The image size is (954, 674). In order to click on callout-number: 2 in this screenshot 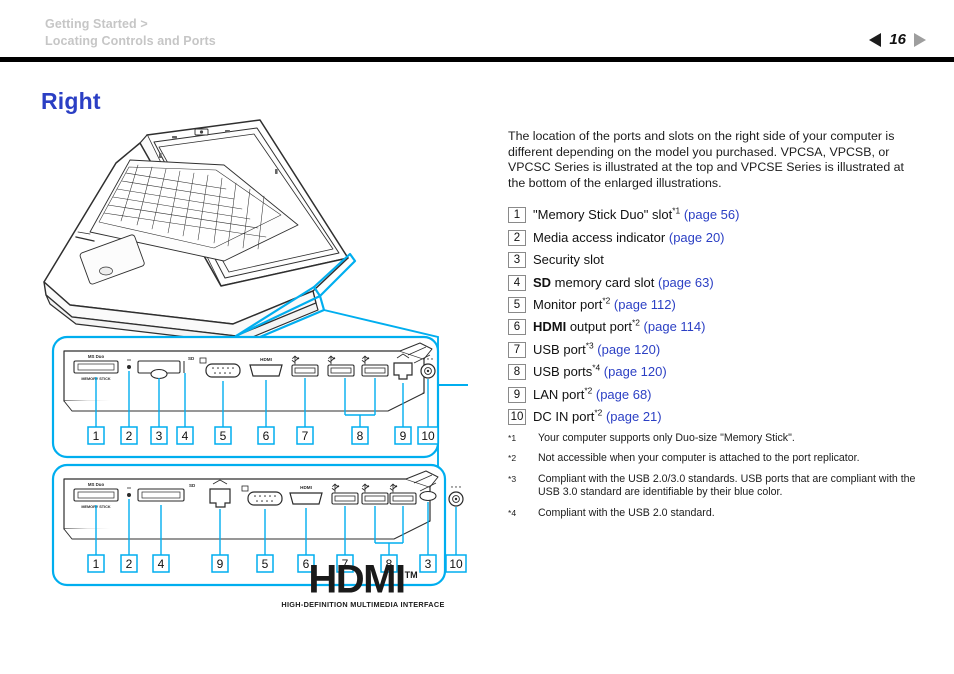, I will do `click(517, 237)`.